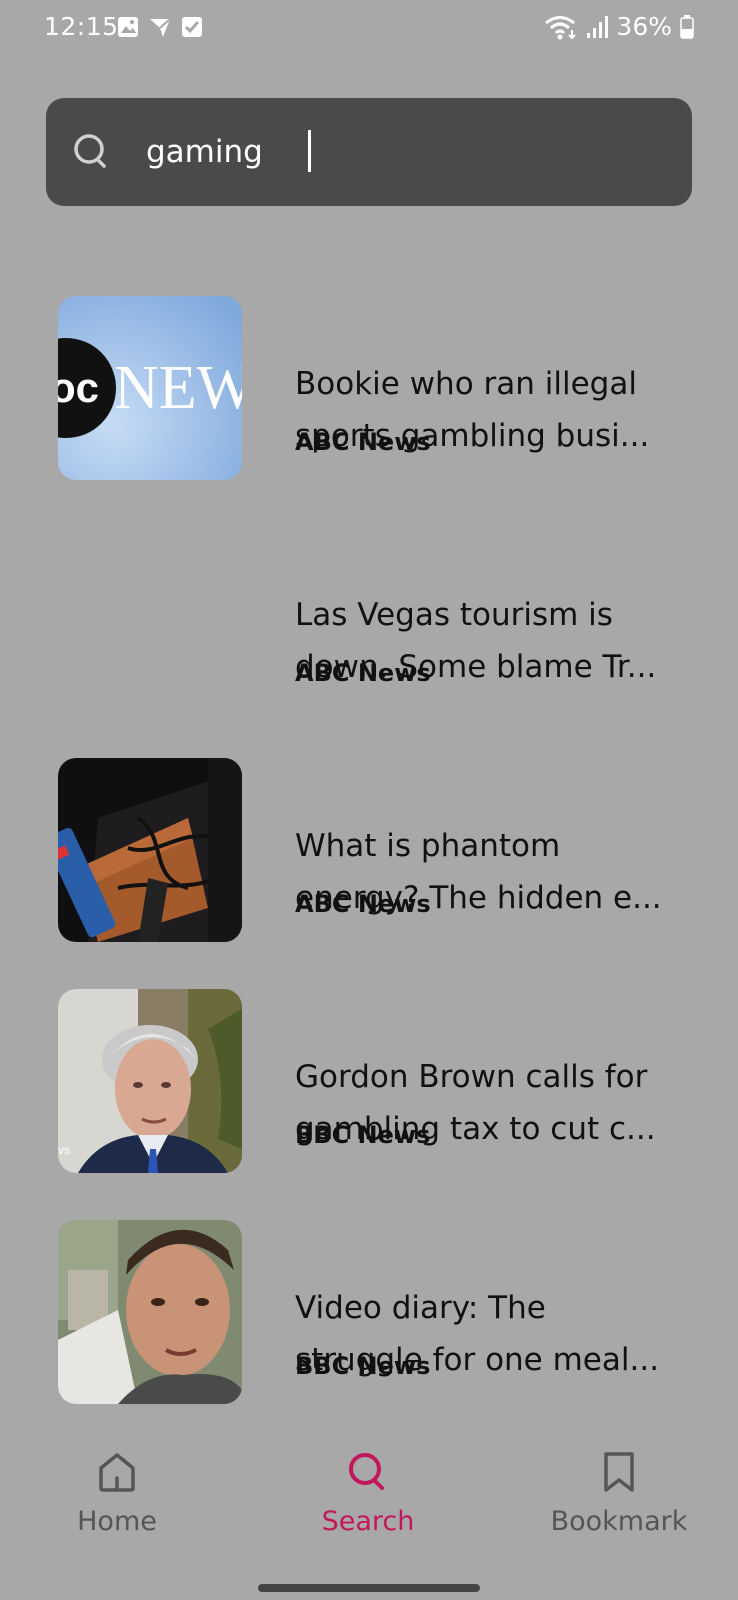  I want to click on system-status: 36%, so click(619, 26).